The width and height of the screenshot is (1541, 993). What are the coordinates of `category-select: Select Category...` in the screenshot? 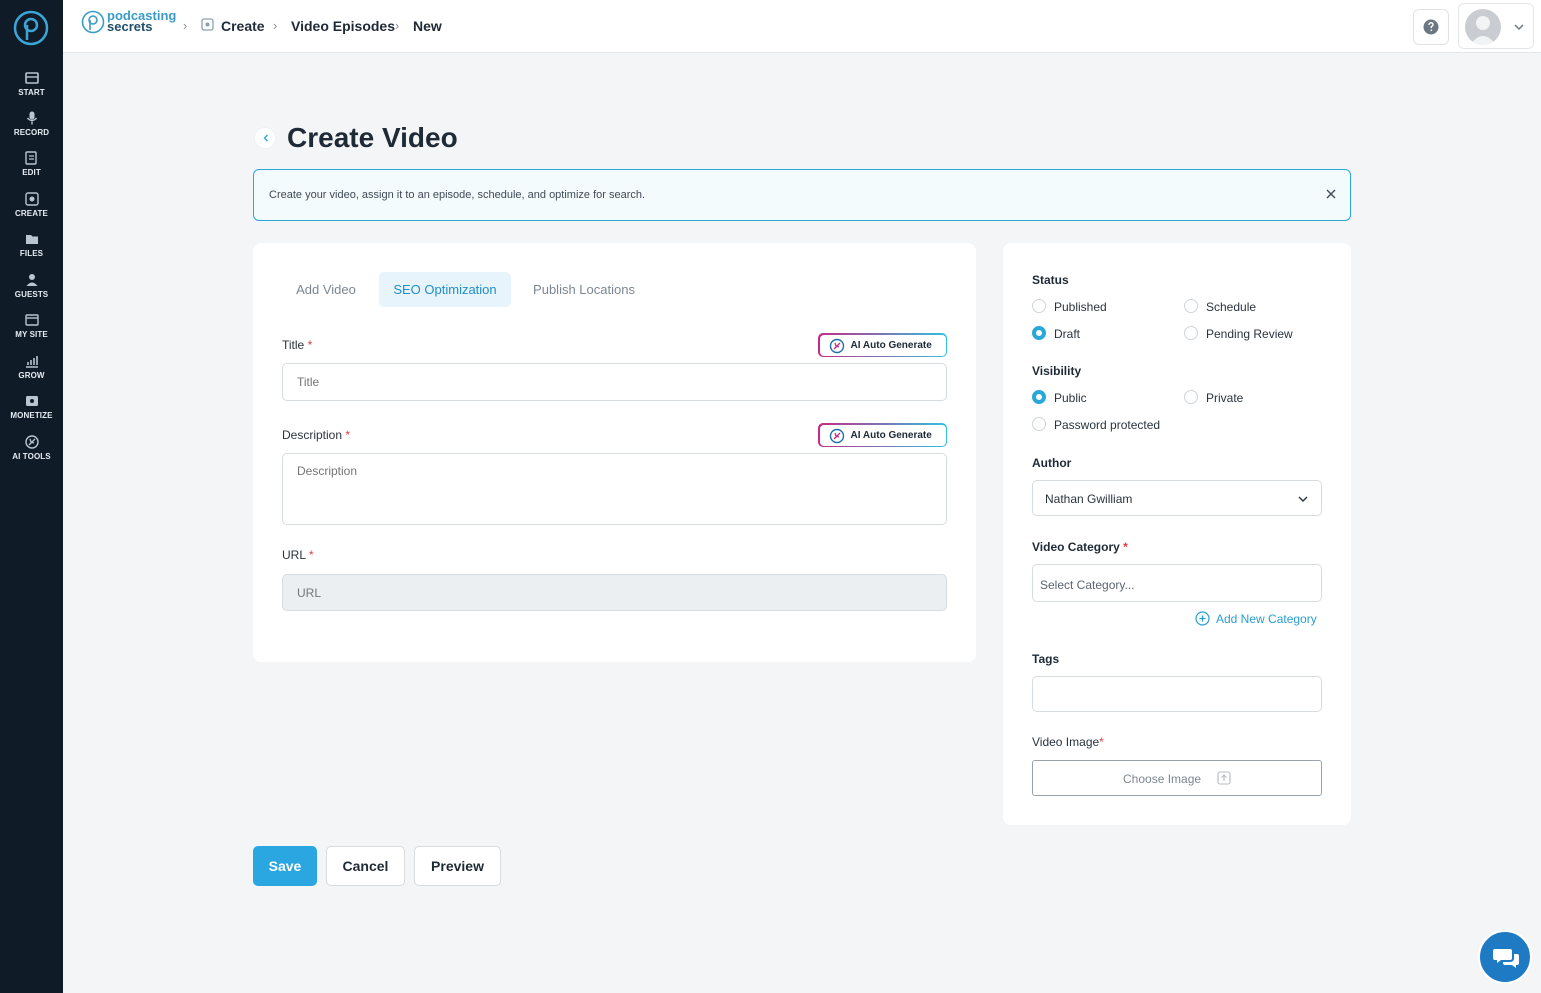 It's located at (1177, 583).